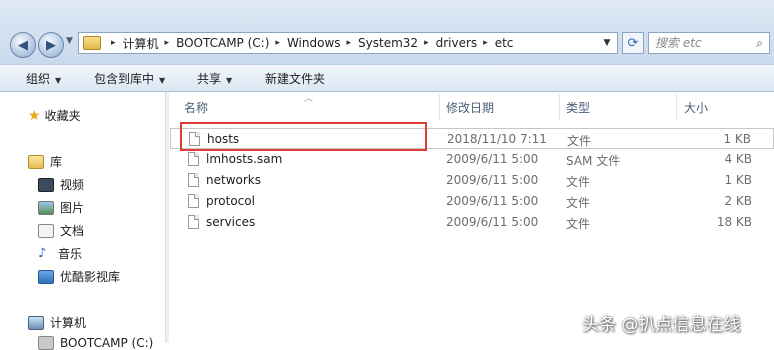 Image resolution: width=774 pixels, height=350 pixels. Describe the element at coordinates (593, 161) in the screenshot. I see `file-type: SAM 文件` at that location.